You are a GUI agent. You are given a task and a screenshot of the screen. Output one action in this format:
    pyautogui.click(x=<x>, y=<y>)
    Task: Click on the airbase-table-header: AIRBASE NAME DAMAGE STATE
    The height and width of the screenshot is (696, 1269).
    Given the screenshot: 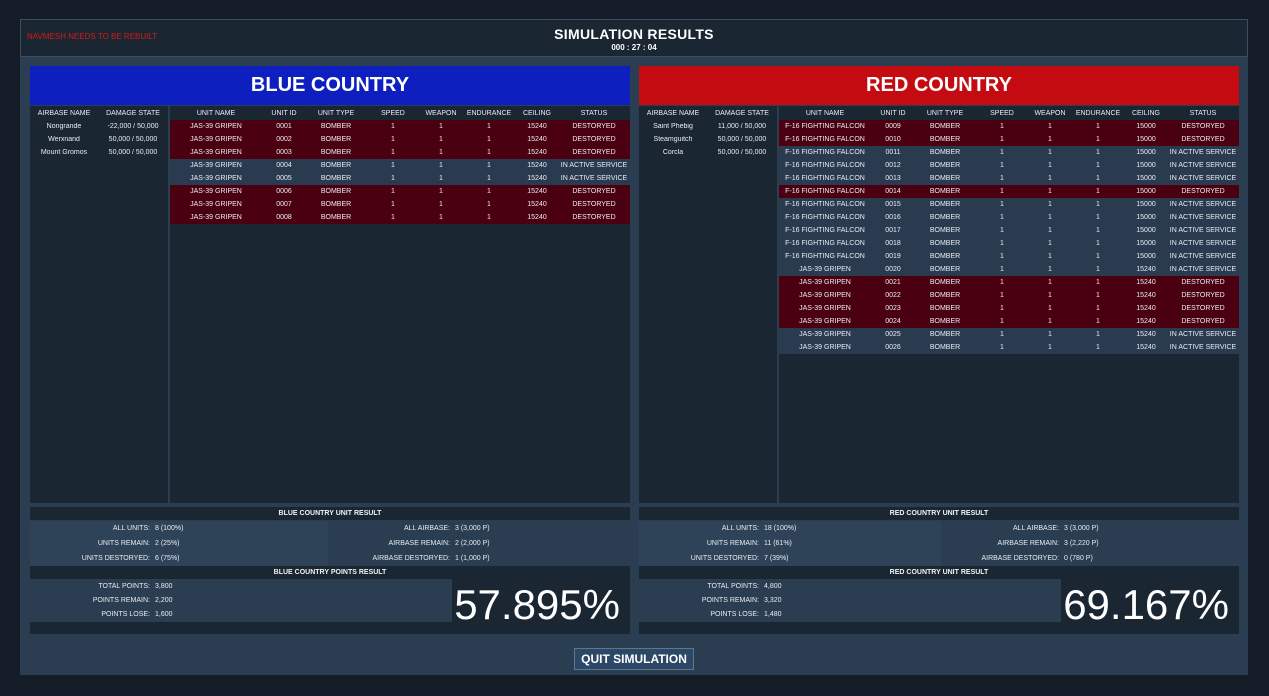 What is the action you would take?
    pyautogui.click(x=708, y=113)
    